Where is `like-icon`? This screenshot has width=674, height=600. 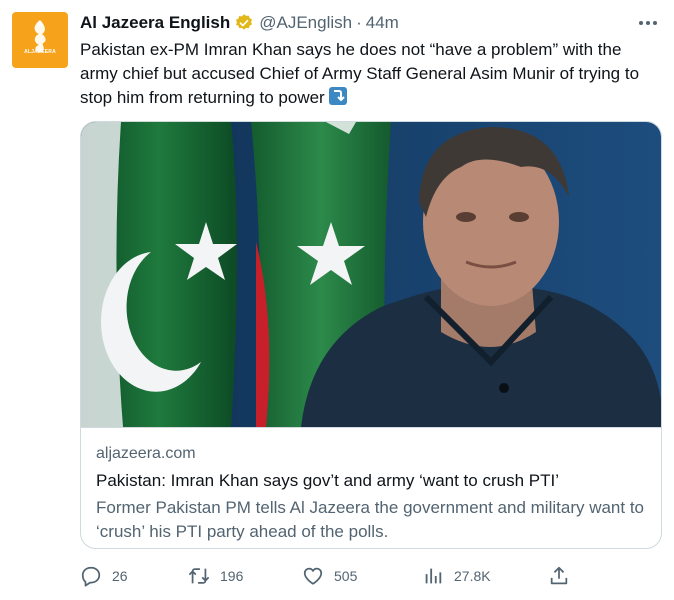
like-icon is located at coordinates (313, 576).